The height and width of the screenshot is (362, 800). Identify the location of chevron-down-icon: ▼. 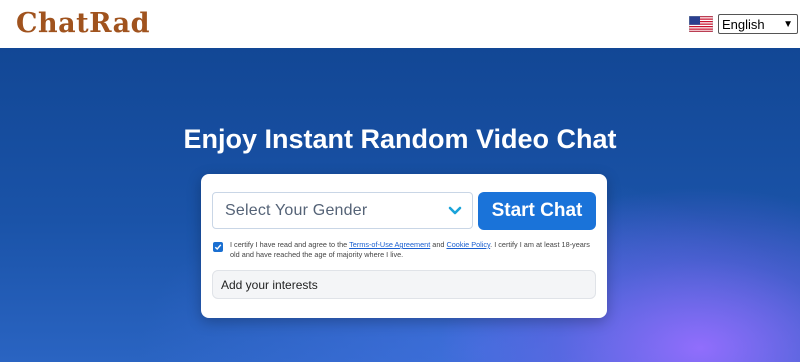
(788, 24).